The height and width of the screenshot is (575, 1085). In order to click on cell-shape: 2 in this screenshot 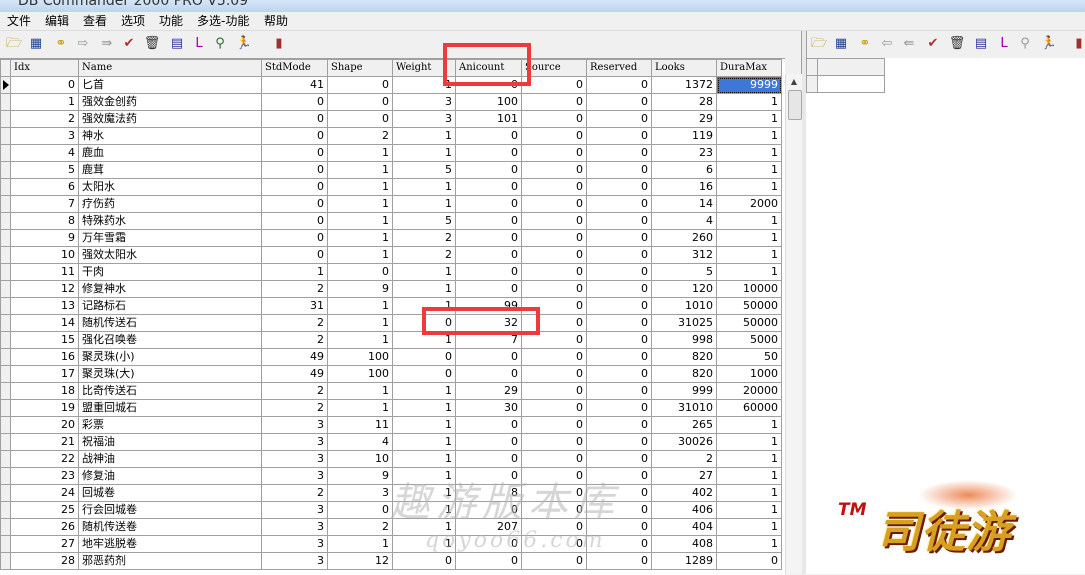, I will do `click(360, 527)`.